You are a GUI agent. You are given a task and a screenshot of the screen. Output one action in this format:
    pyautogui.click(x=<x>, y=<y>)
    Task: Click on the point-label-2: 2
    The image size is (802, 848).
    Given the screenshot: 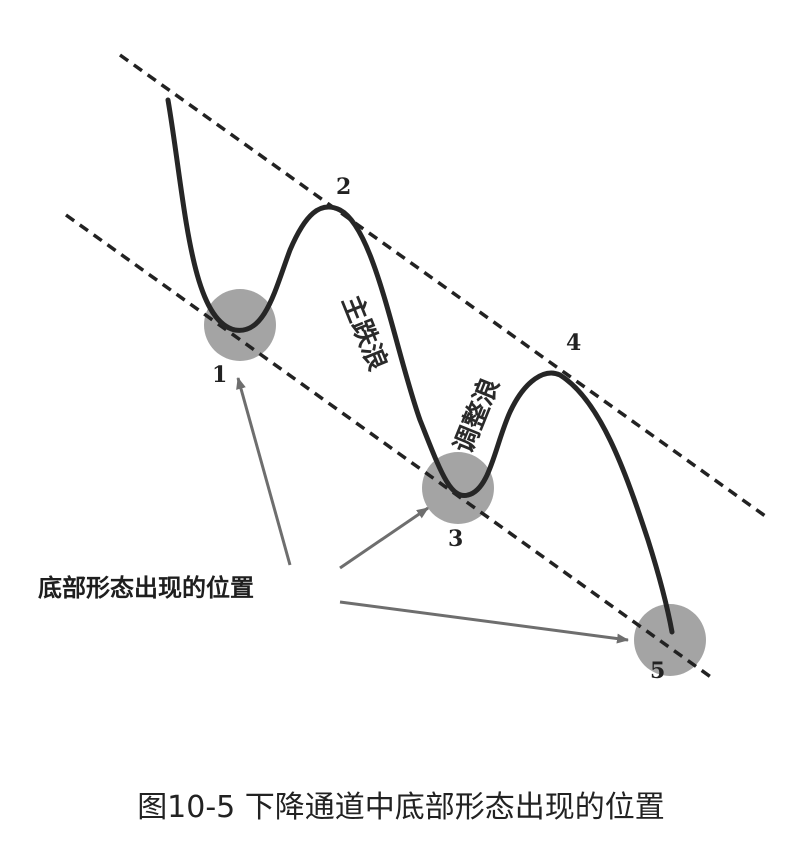 What is the action you would take?
    pyautogui.click(x=343, y=187)
    